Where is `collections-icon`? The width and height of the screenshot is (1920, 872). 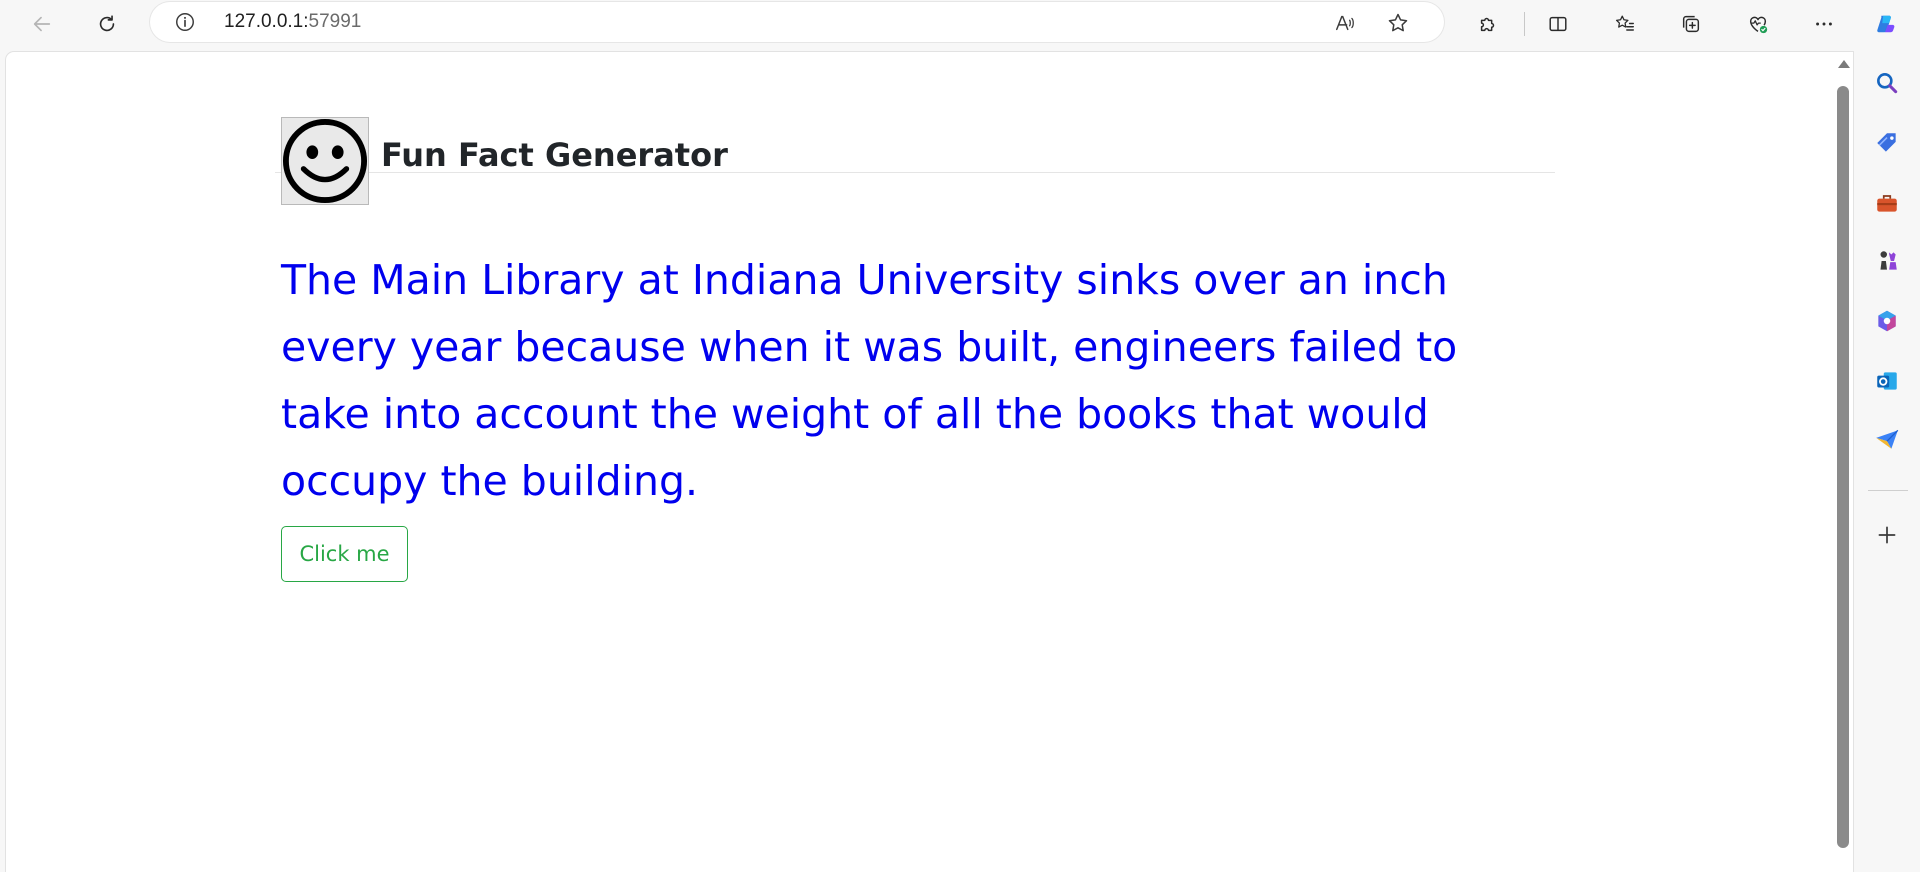
collections-icon is located at coordinates (1691, 24).